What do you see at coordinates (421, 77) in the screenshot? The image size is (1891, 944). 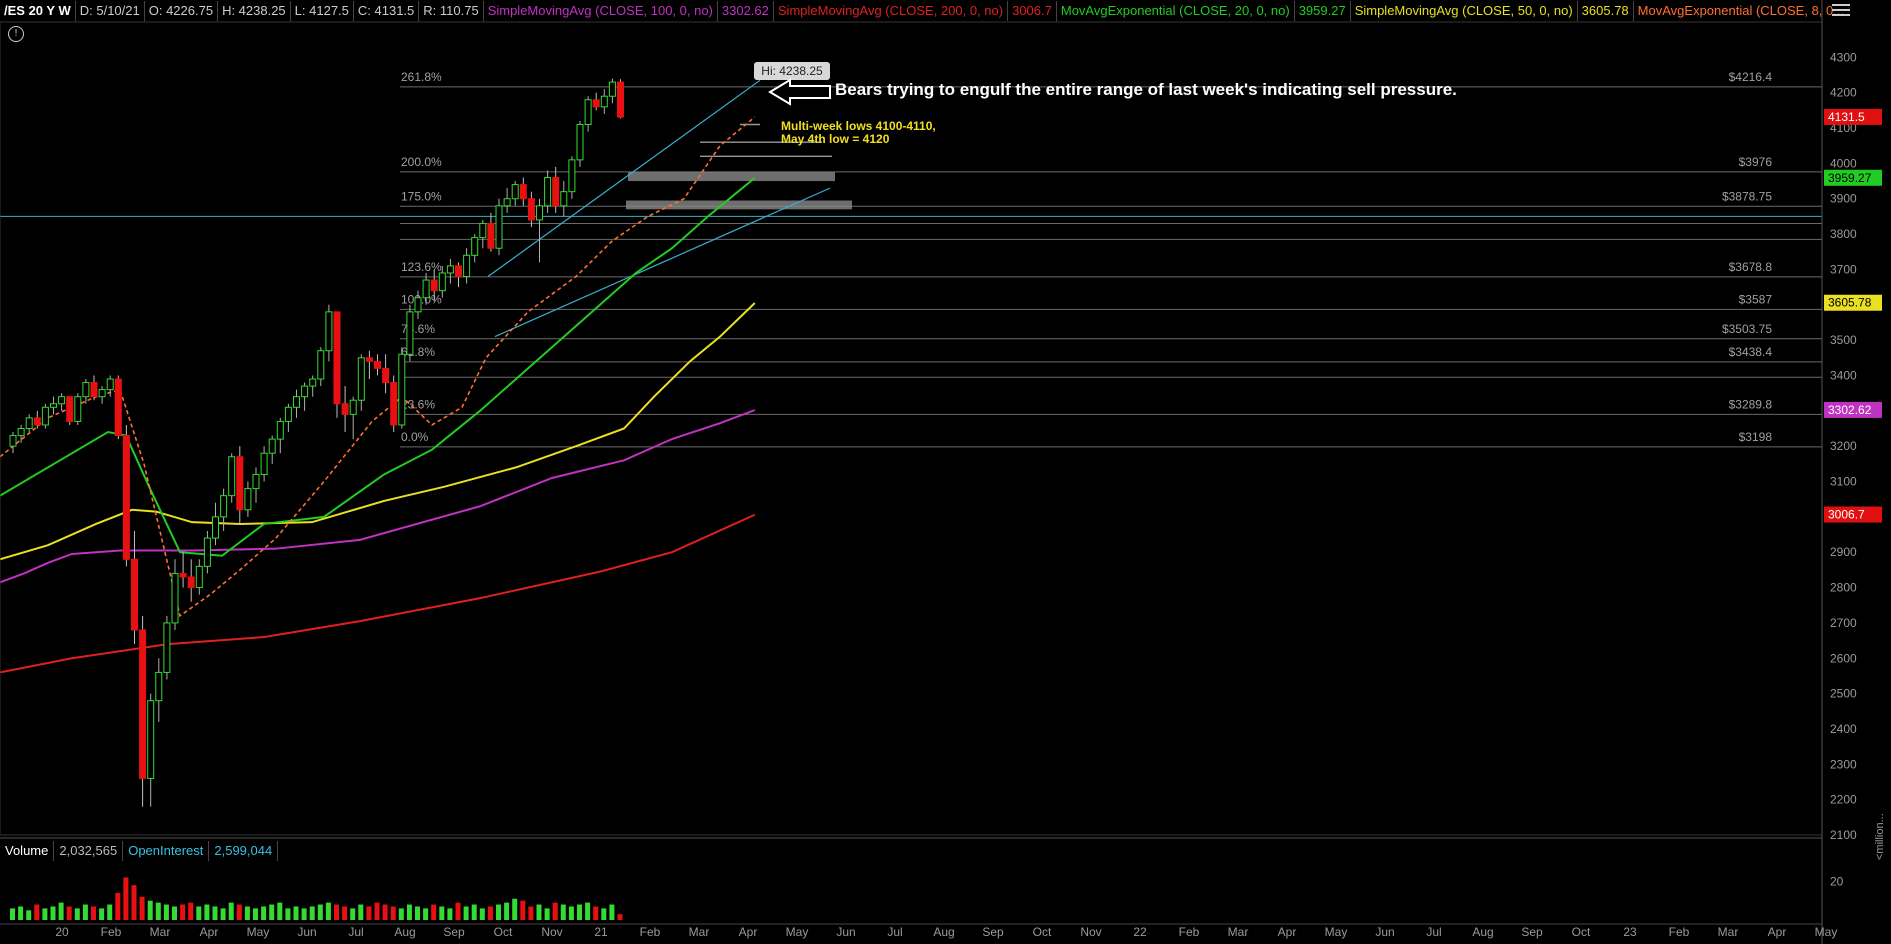 I see `fib-percent-label: 261.8%` at bounding box center [421, 77].